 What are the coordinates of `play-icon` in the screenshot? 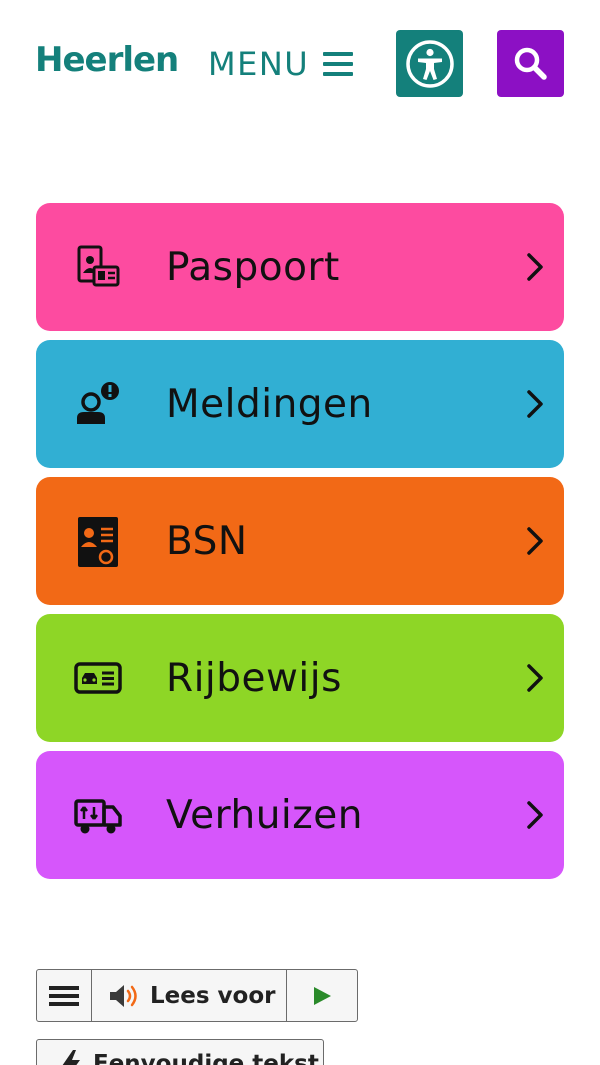 It's located at (322, 995).